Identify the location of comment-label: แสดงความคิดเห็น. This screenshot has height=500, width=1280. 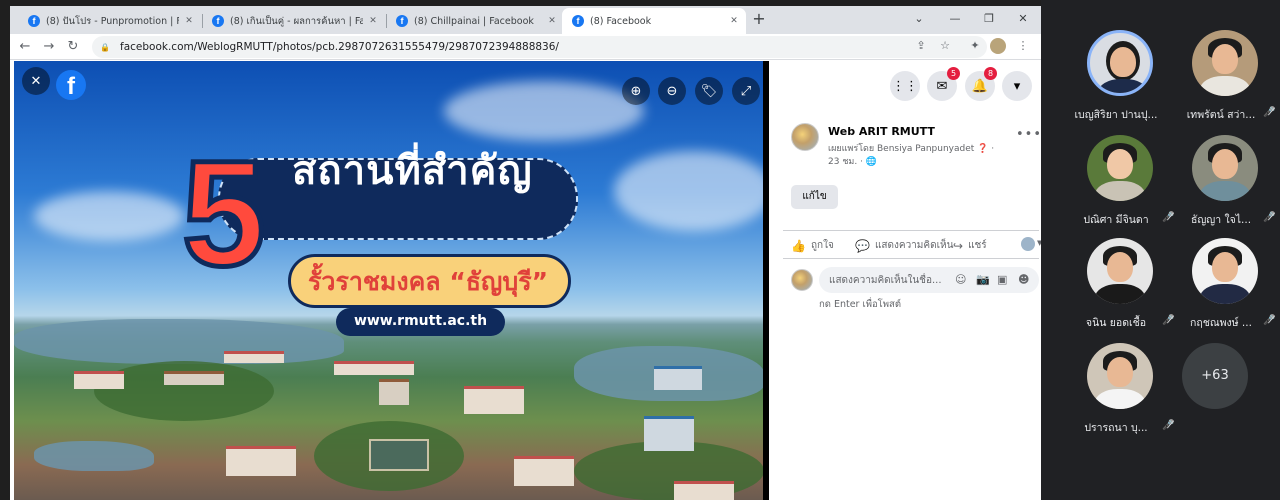
(914, 245).